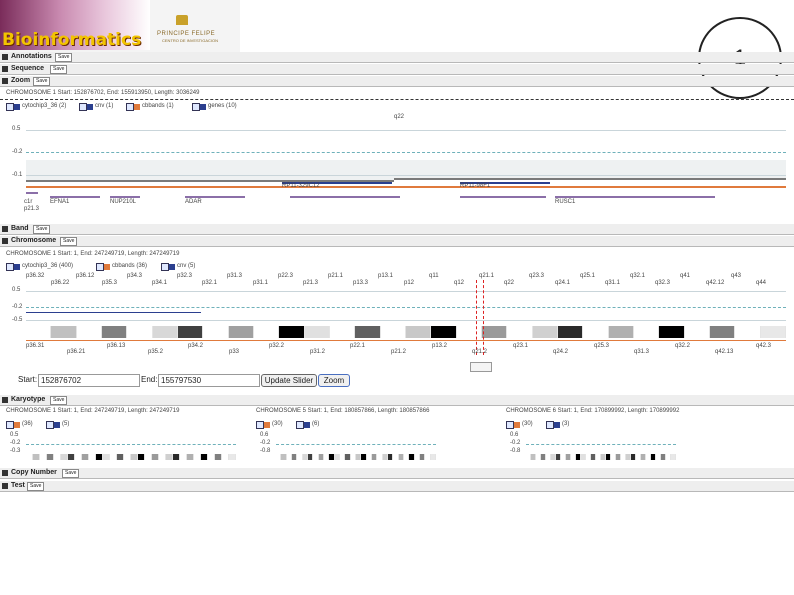 The image size is (794, 595). Describe the element at coordinates (565, 202) in the screenshot. I see `gene-label: RUSC1` at that location.